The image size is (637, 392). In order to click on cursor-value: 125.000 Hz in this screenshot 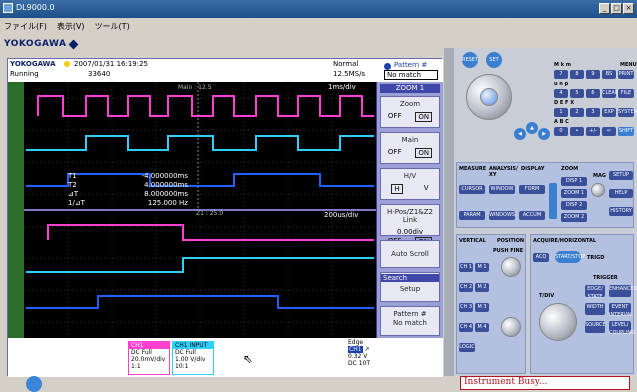, I will do `click(167, 203)`.